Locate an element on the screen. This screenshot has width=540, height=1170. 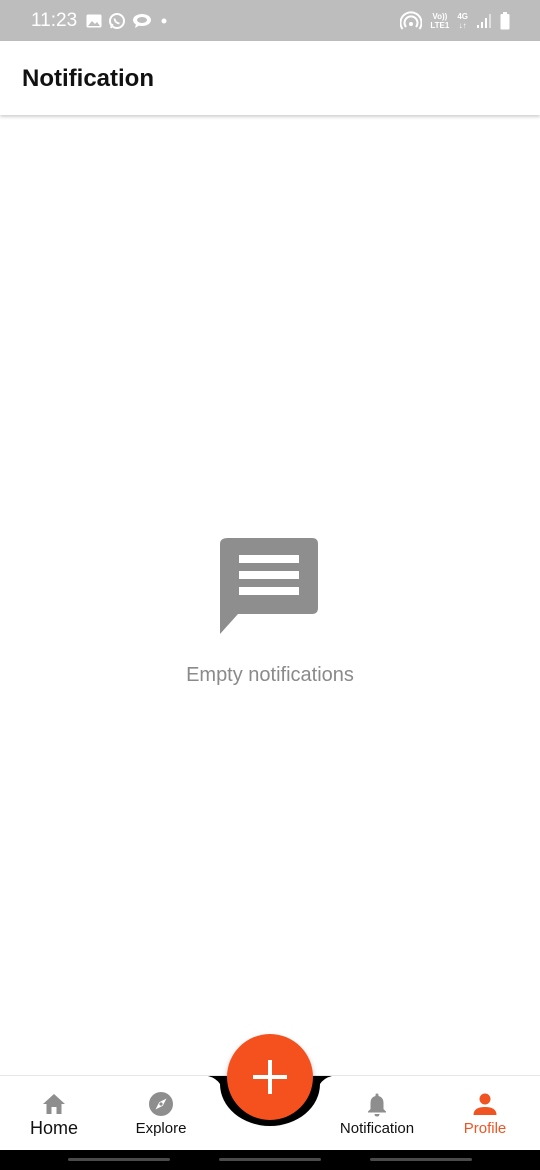
nav-profile: Profile is located at coordinates (485, 1113).